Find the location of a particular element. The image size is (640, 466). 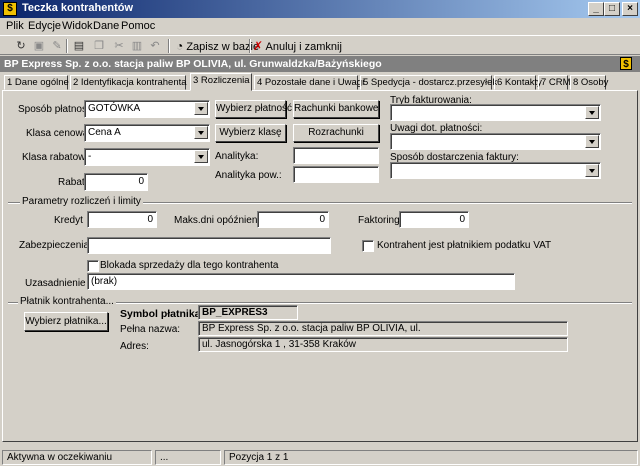

analytics-extra-label: Analityka pow.: is located at coordinates (248, 175).